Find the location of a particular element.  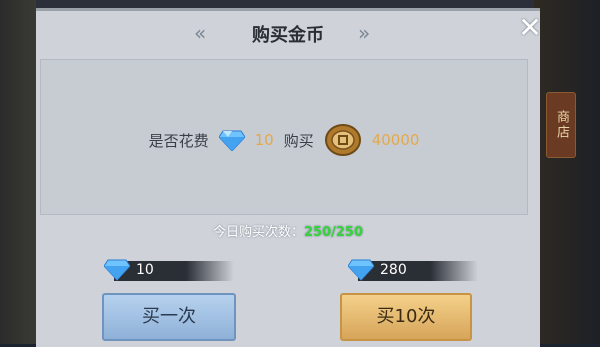

background-right-edge is located at coordinates (567, 172).